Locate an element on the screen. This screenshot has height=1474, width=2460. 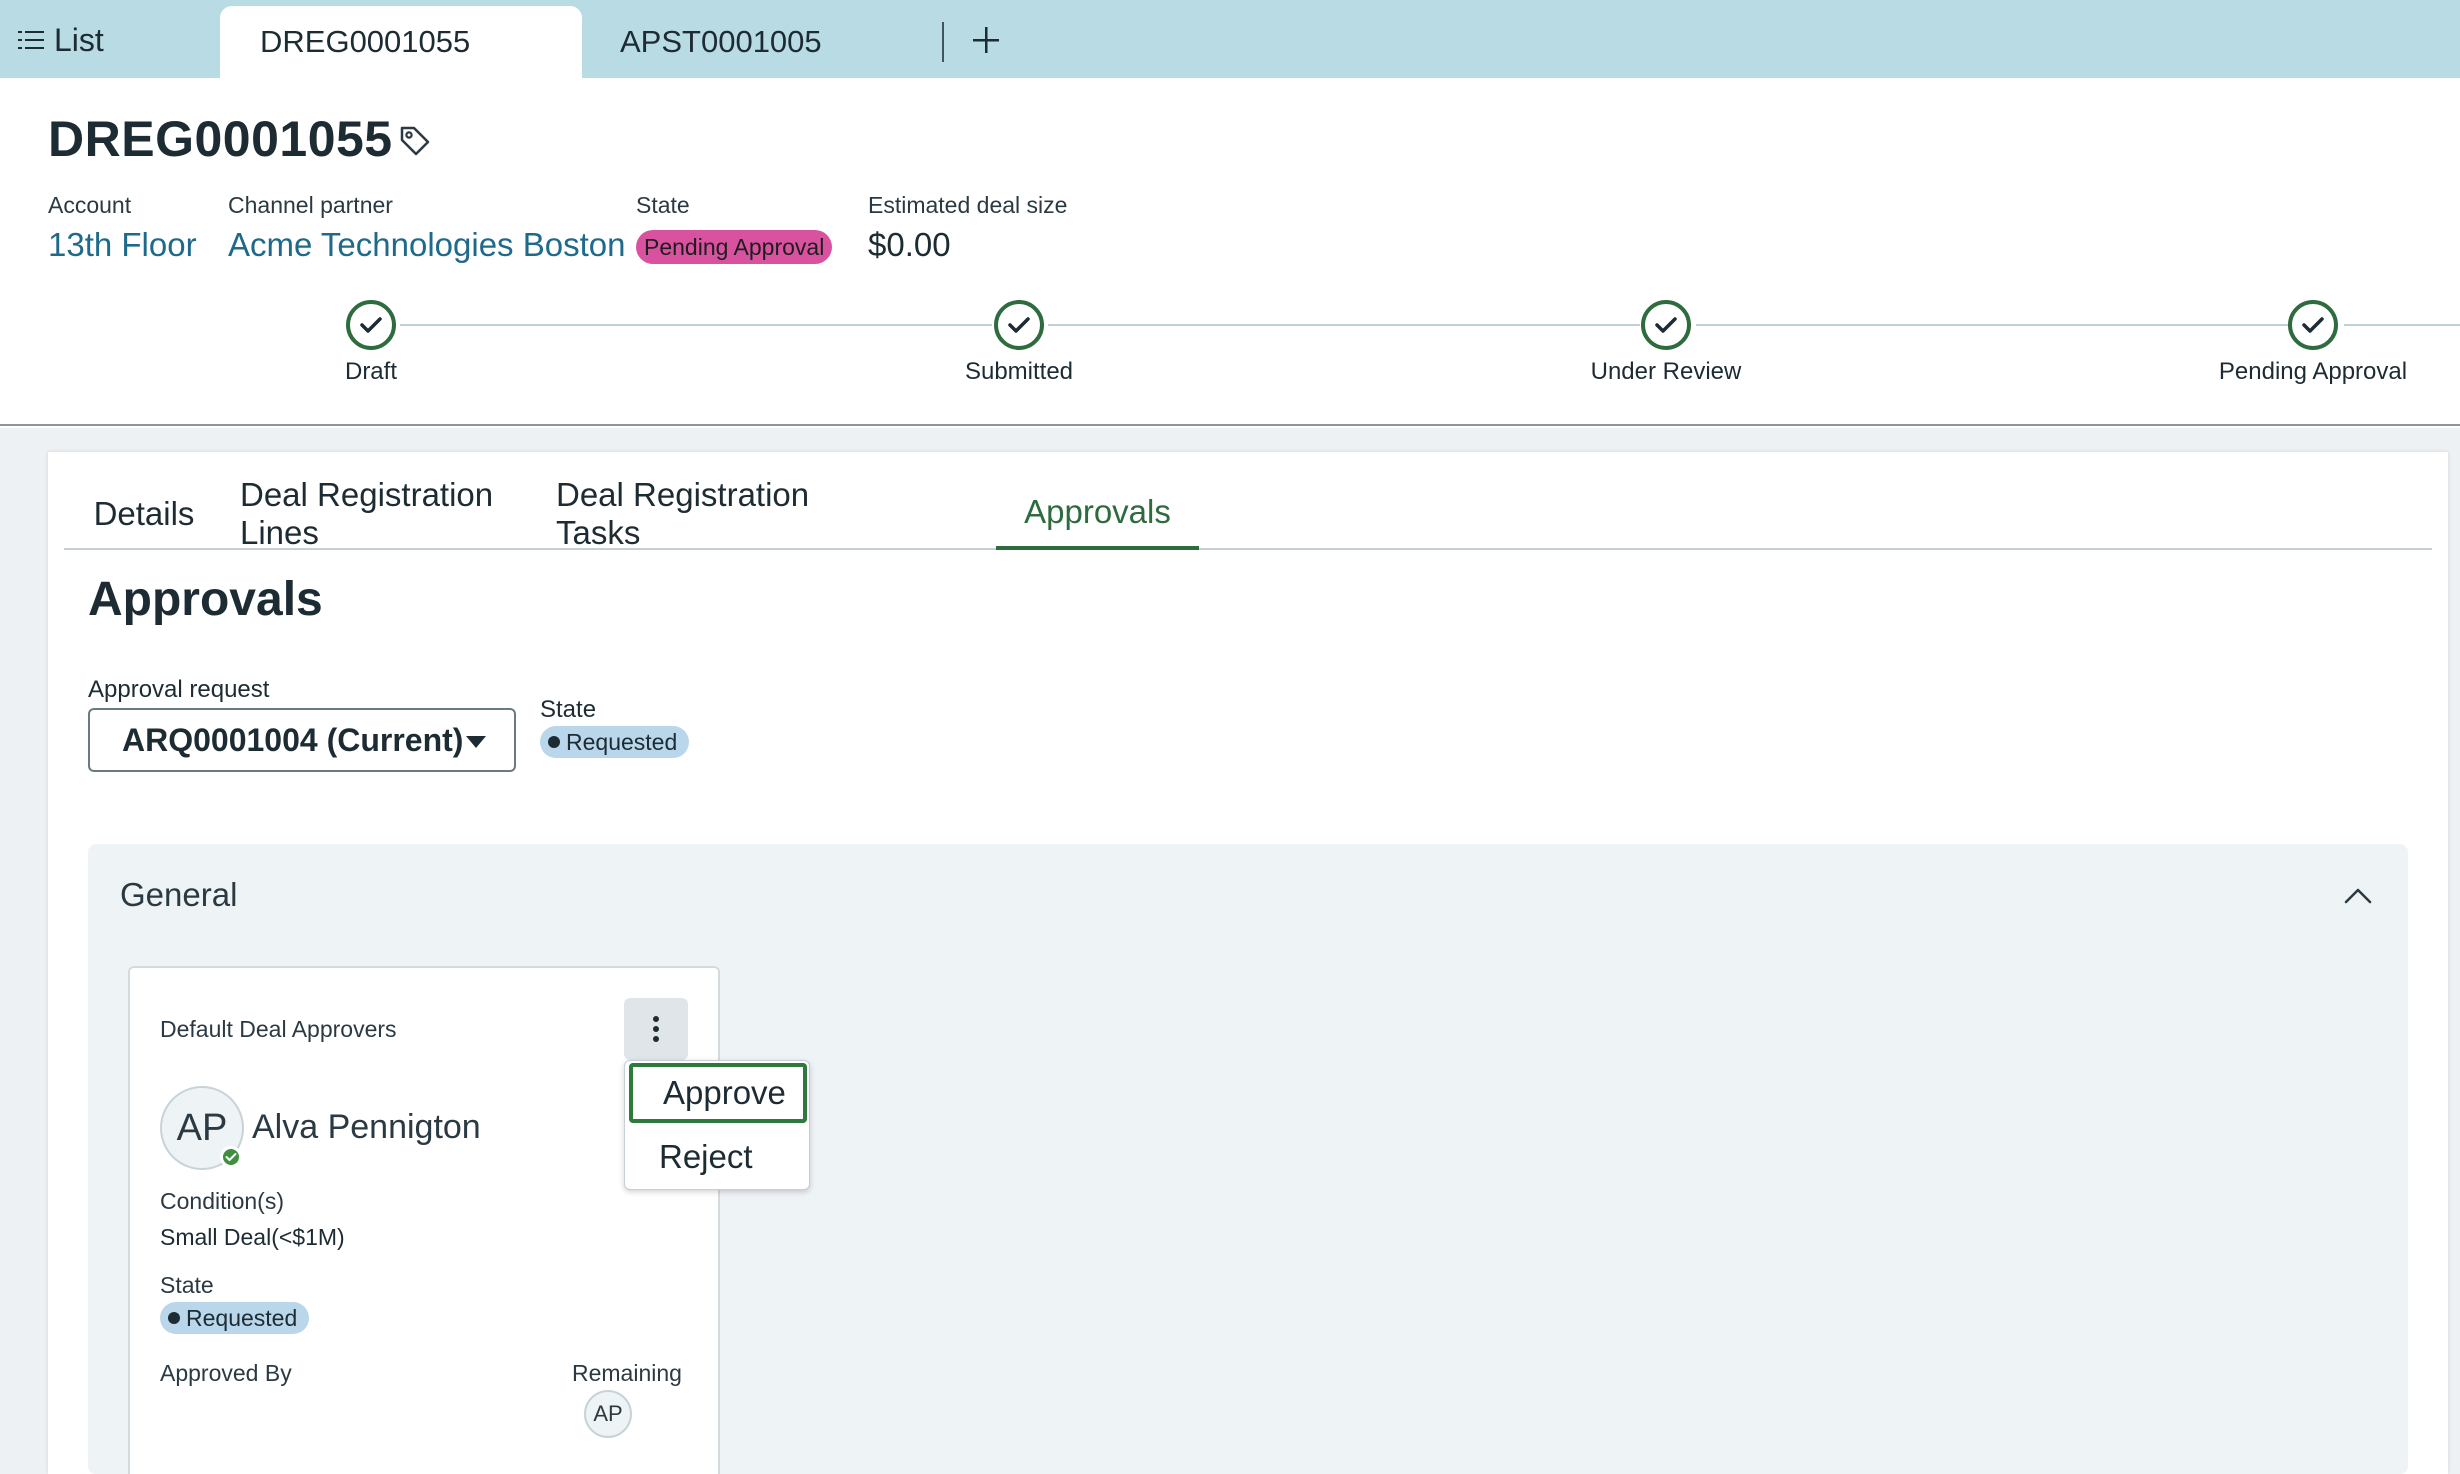
remaining-initials: AP is located at coordinates (608, 1413).